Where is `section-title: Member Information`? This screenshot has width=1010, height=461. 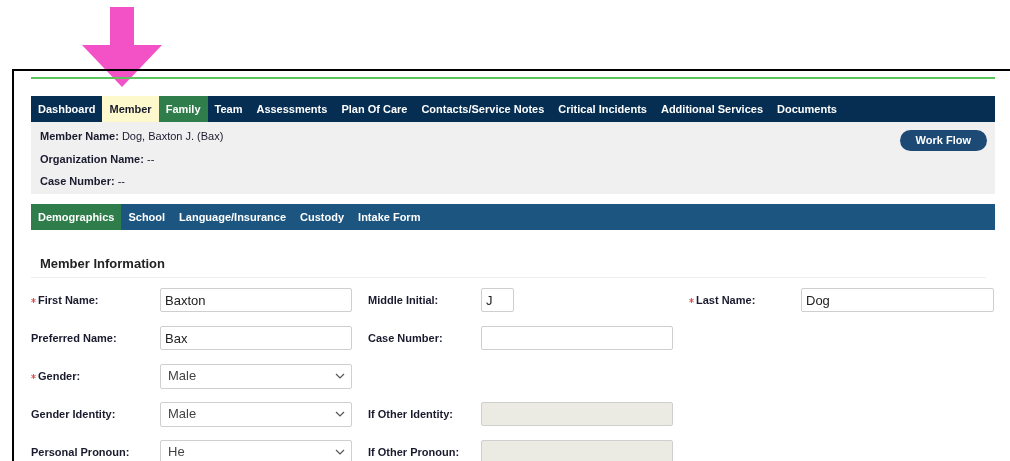 section-title: Member Information is located at coordinates (508, 266).